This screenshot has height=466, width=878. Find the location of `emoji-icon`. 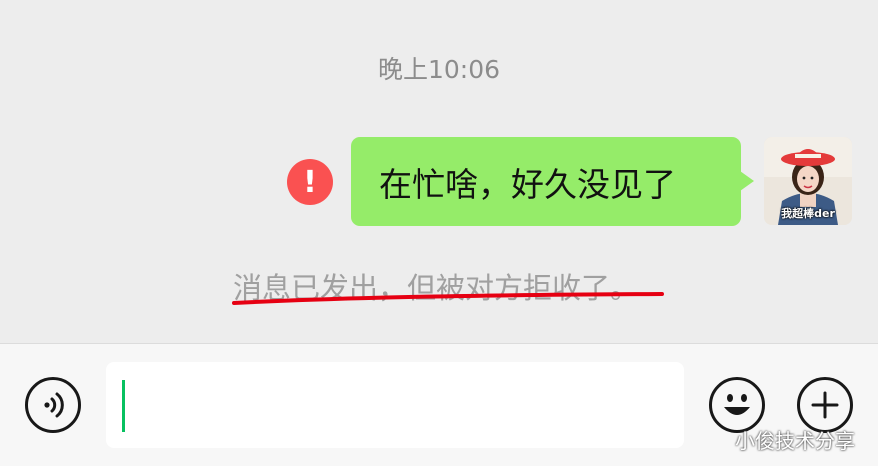

emoji-icon is located at coordinates (737, 404).